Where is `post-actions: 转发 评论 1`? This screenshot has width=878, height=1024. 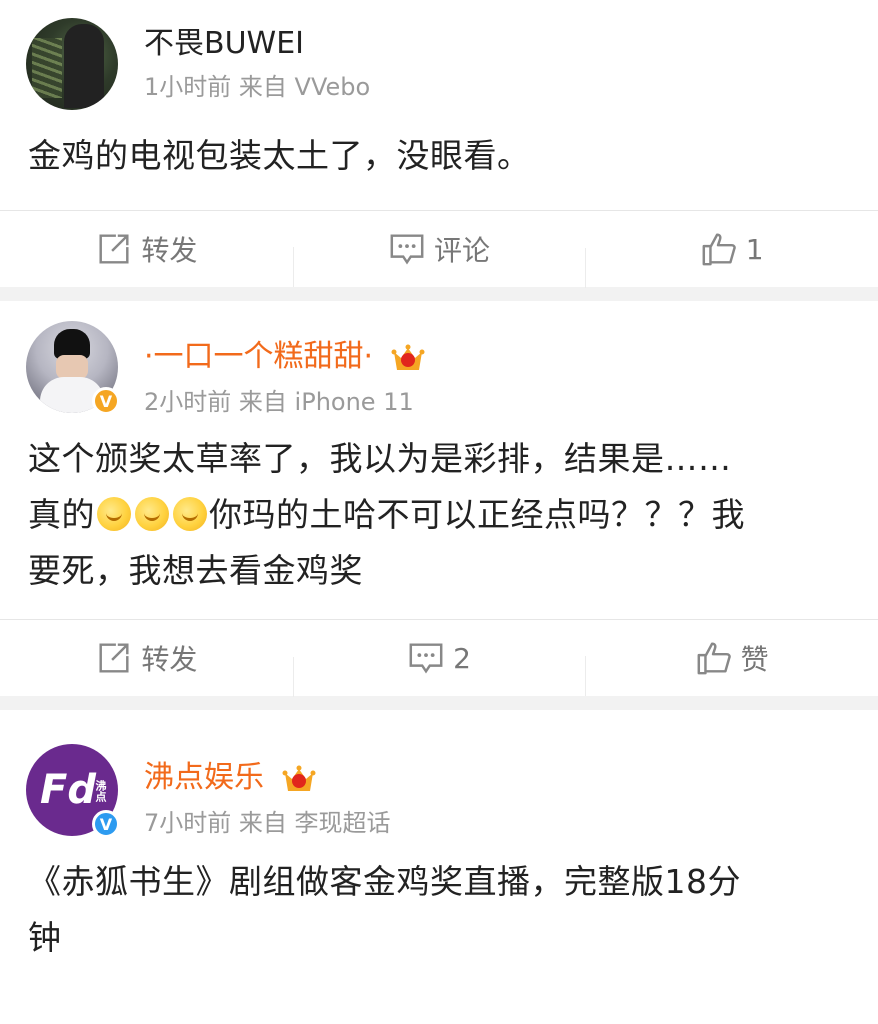
post-actions: 转发 评论 1 is located at coordinates (439, 249).